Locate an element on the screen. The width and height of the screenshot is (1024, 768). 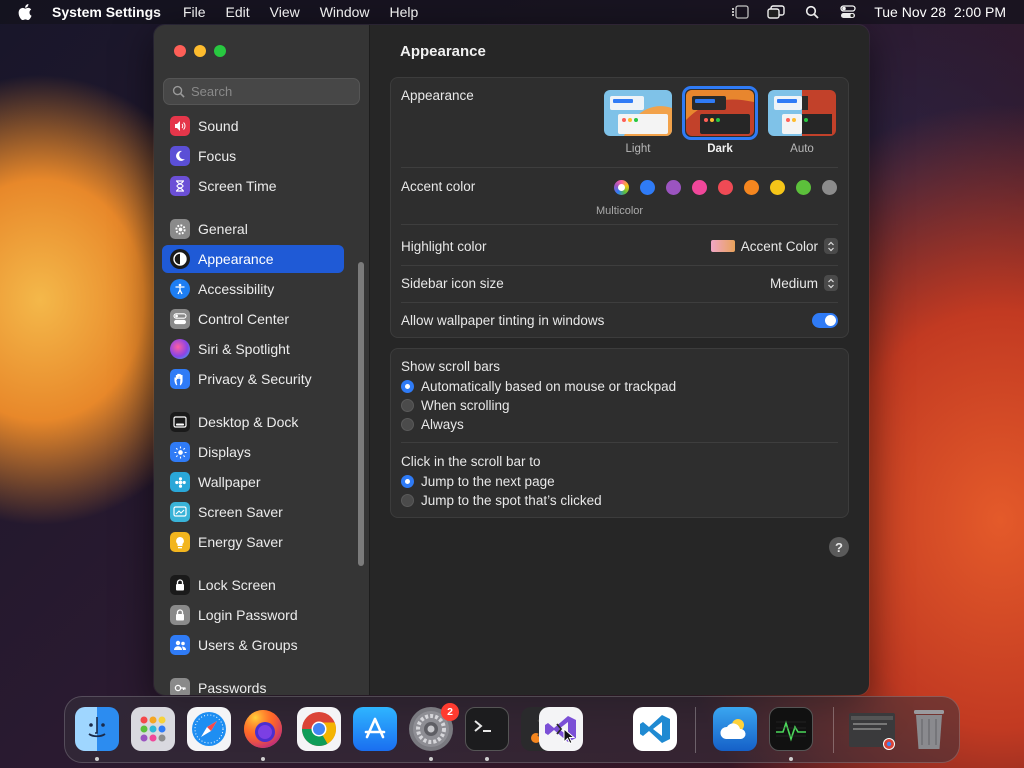
stage-manager-icon is located at coordinates (740, 12).